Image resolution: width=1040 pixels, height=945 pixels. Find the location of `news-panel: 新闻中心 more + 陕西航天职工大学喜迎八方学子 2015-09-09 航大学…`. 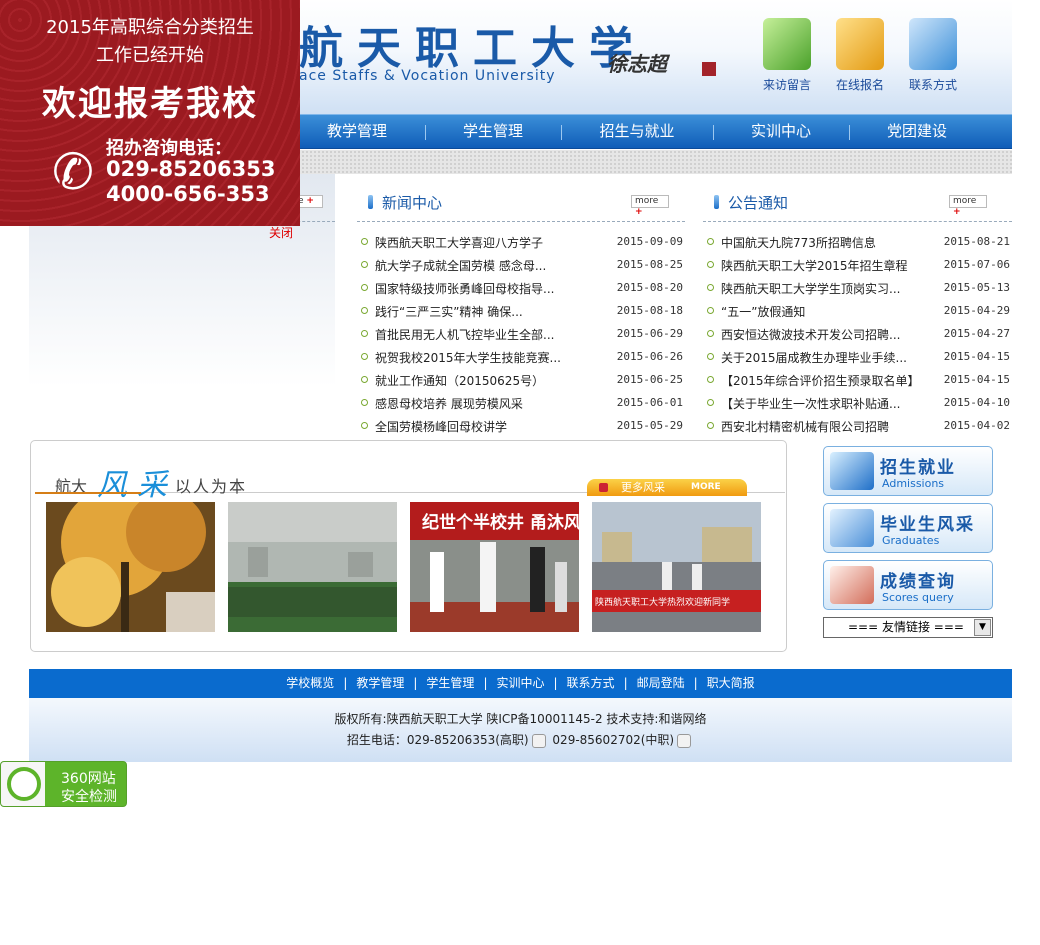

news-panel: 新闻中心 more + 陕西航天职工大学喜迎八方学子 2015-09-09 航大学… is located at coordinates (521, 310).